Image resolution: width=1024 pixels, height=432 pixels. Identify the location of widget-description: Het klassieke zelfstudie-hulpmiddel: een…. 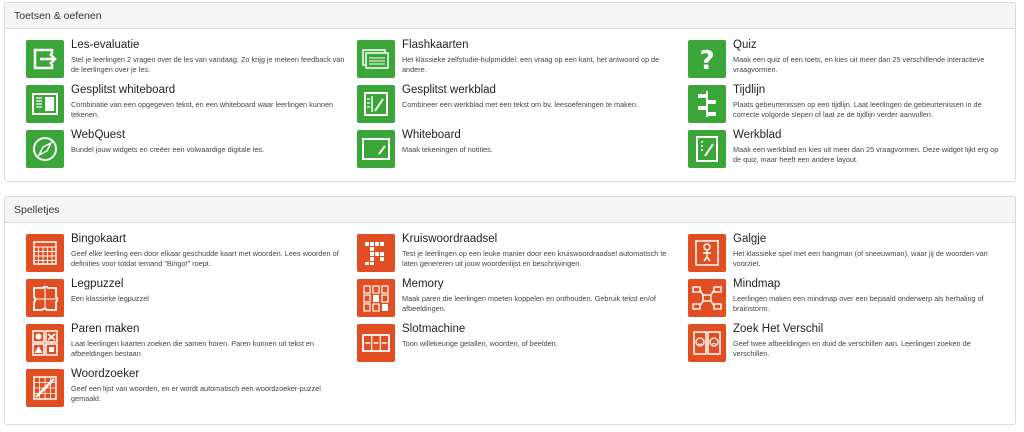
(531, 64).